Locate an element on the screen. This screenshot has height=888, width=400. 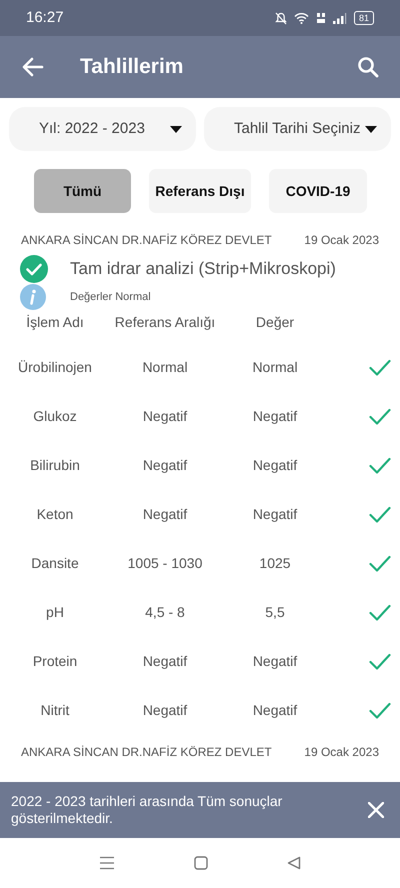
table-cell-text: 1025 is located at coordinates (275, 563).